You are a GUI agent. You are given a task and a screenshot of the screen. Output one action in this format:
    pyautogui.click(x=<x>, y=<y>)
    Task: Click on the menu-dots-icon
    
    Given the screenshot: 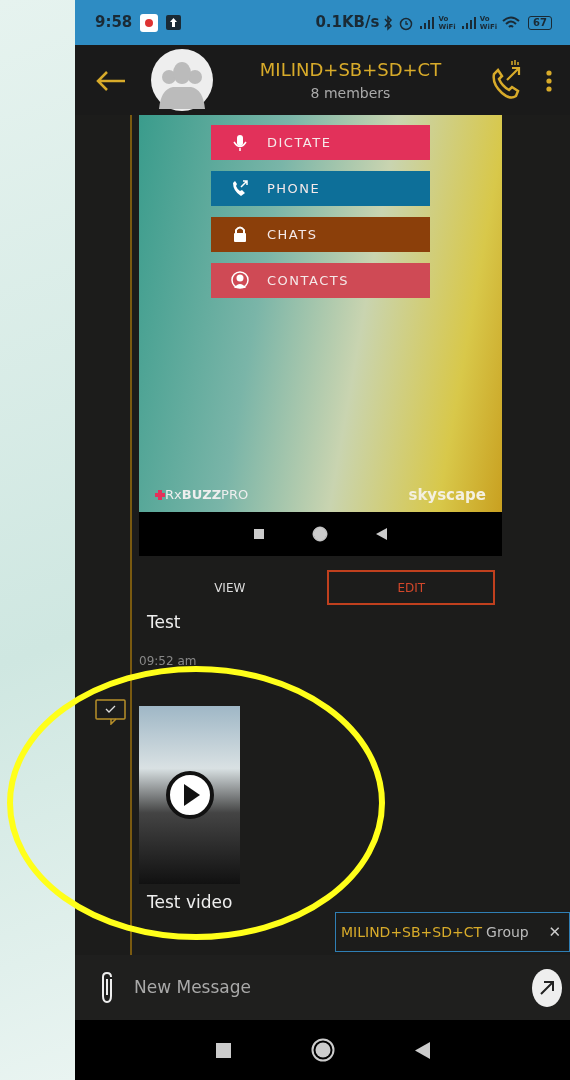 What is the action you would take?
    pyautogui.click(x=549, y=80)
    